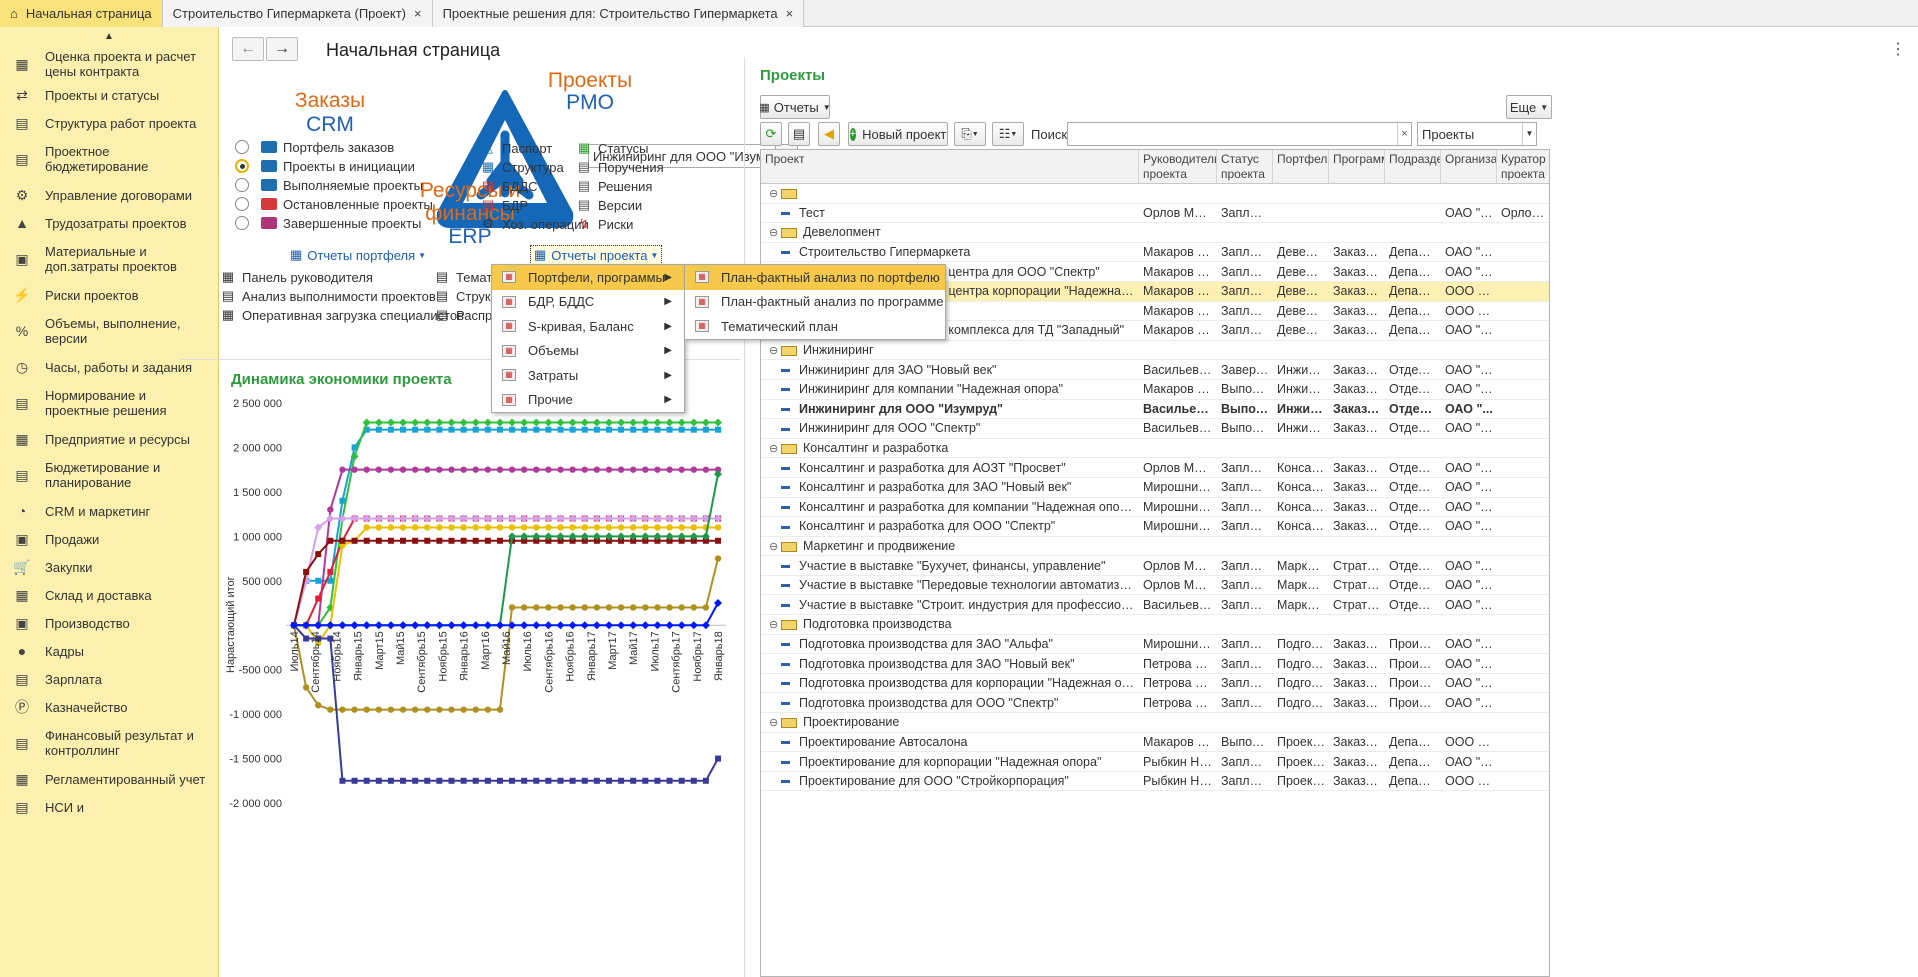 This screenshot has height=977, width=1918. Describe the element at coordinates (1404, 134) in the screenshot. I see `clear-icon: ×` at that location.